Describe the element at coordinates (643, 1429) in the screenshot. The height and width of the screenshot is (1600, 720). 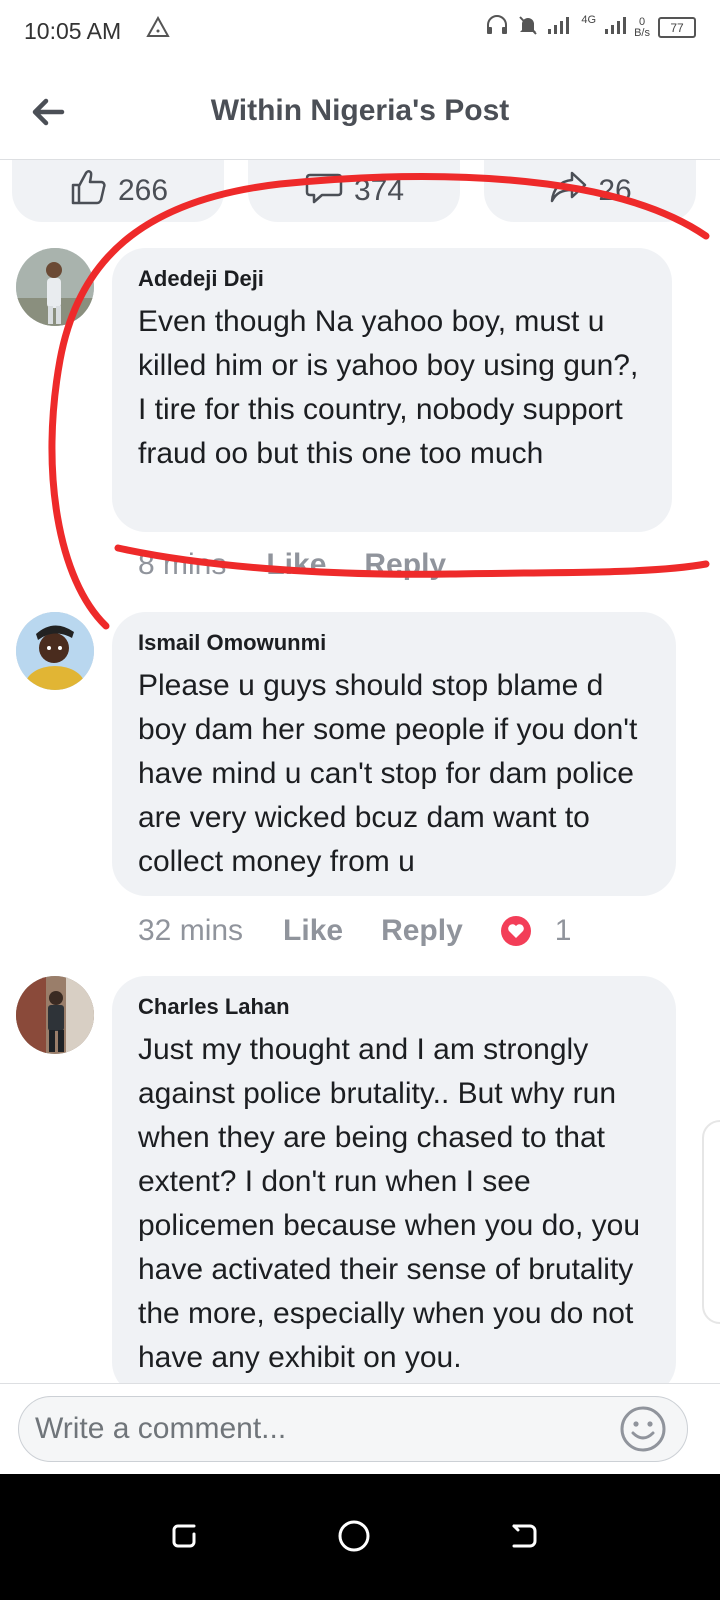
I see `emoji-icon` at that location.